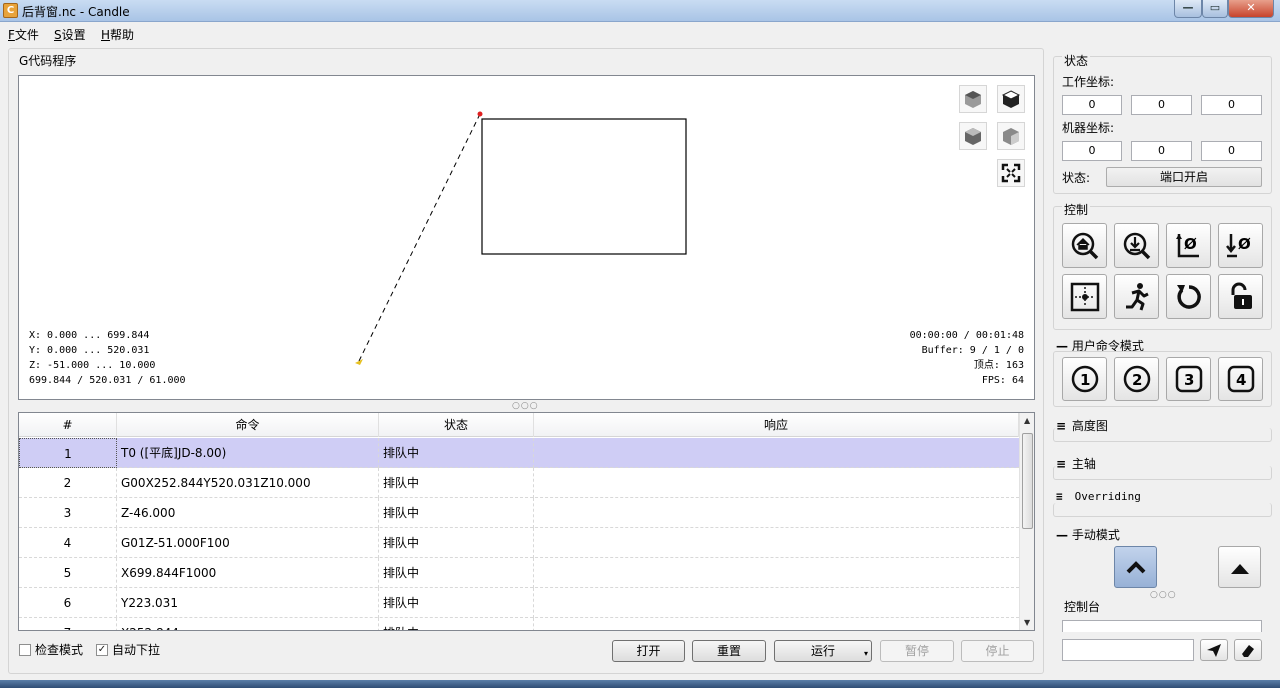 Image resolution: width=1280 pixels, height=688 pixels. I want to click on reset-button: 重置, so click(729, 651).